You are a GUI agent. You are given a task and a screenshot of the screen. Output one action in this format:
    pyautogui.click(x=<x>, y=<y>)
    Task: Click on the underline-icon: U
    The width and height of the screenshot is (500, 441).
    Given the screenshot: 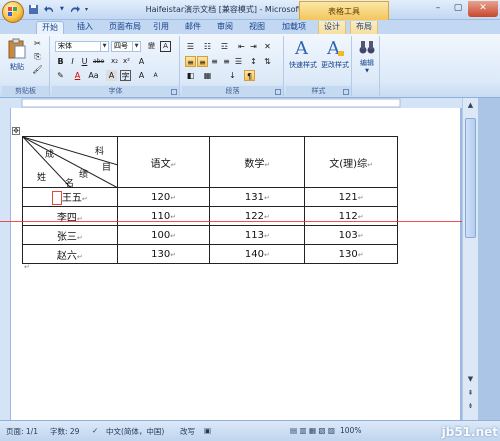 What is the action you would take?
    pyautogui.click(x=84, y=61)
    